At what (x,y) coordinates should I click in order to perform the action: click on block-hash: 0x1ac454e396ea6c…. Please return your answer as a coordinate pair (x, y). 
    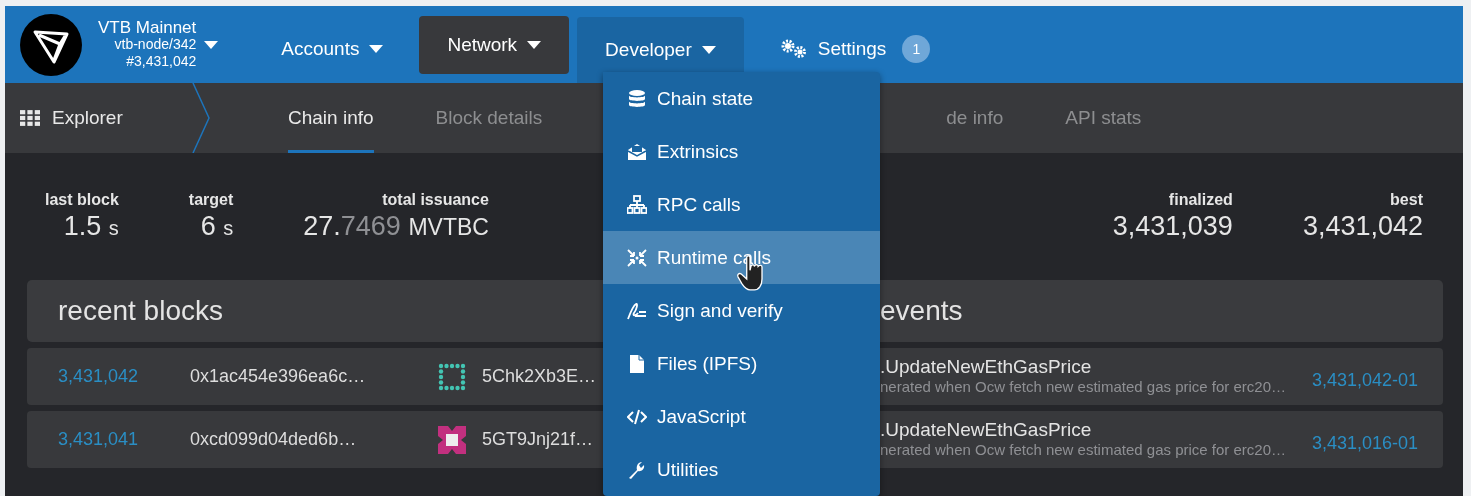
    Looking at the image, I should click on (278, 376).